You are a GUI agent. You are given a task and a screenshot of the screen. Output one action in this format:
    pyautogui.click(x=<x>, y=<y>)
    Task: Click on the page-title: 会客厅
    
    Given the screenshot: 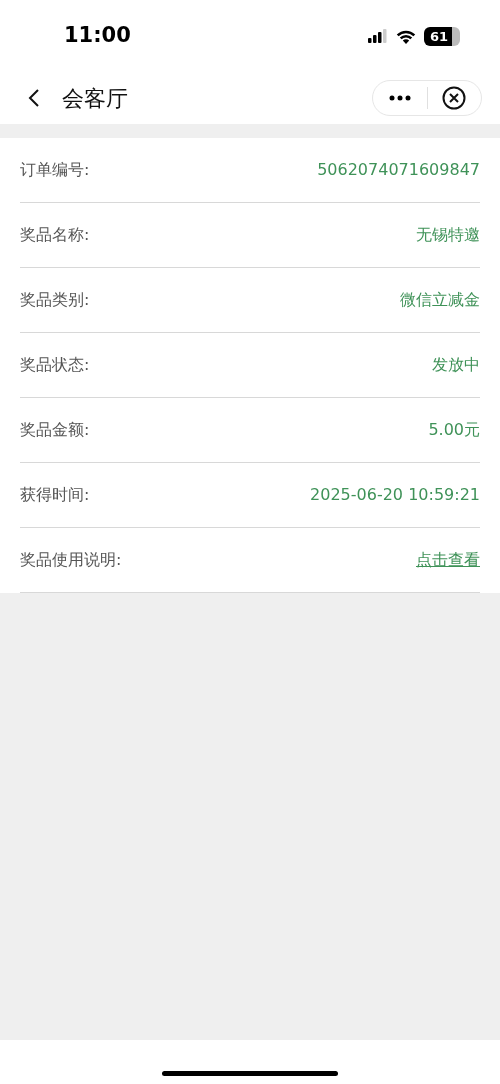 What is the action you would take?
    pyautogui.click(x=95, y=98)
    